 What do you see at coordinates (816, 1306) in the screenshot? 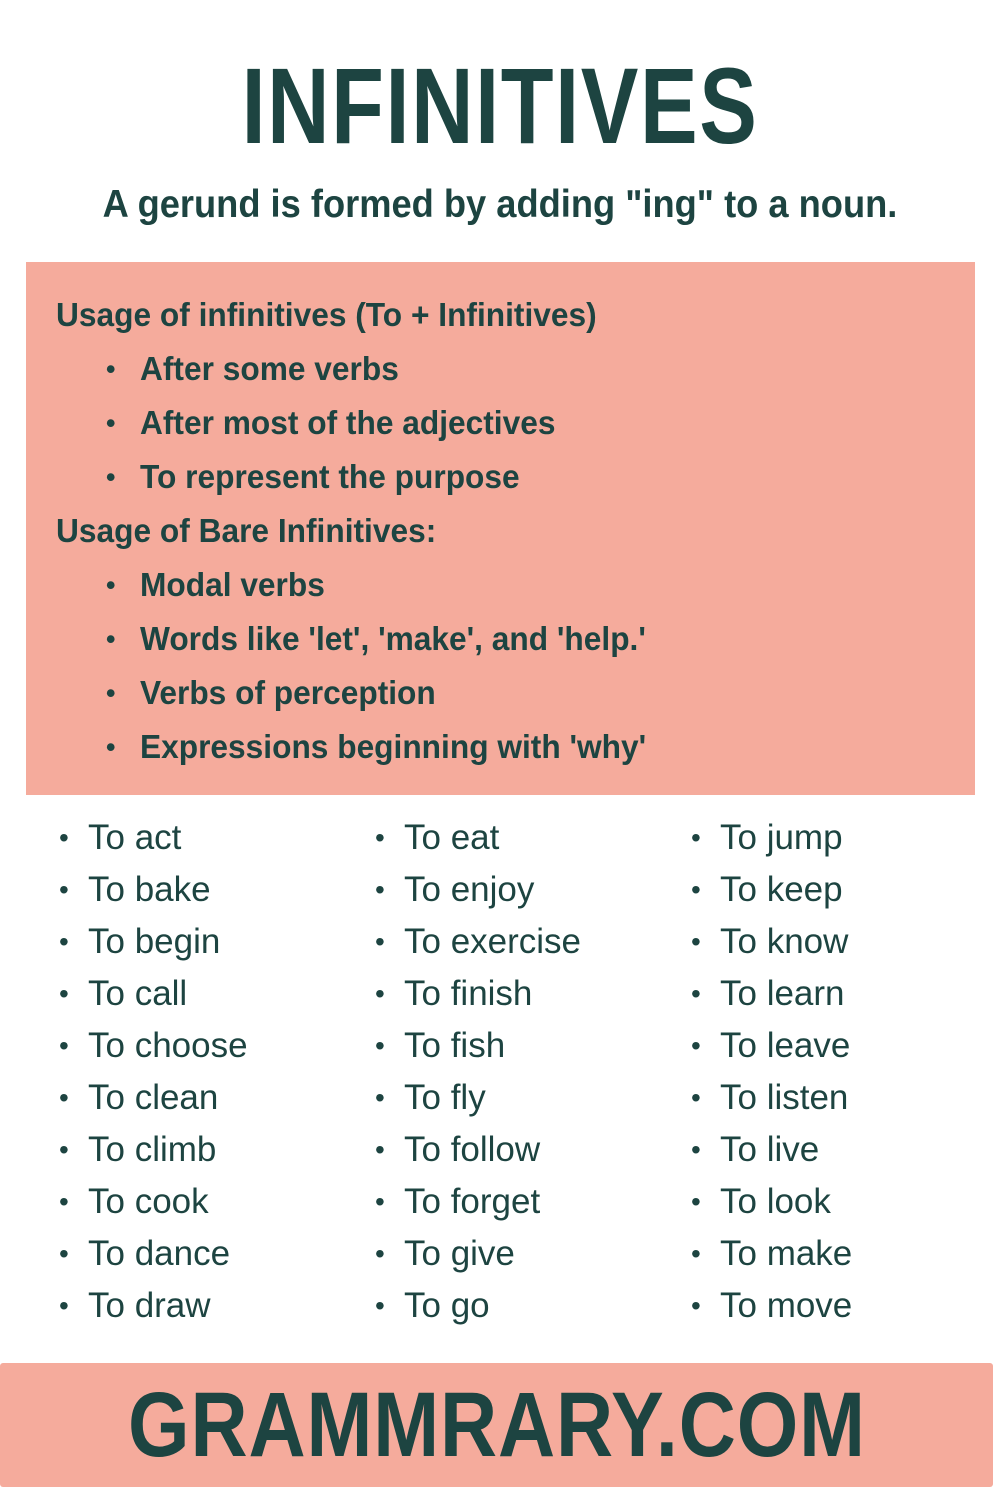
I see `list-item: To move` at bounding box center [816, 1306].